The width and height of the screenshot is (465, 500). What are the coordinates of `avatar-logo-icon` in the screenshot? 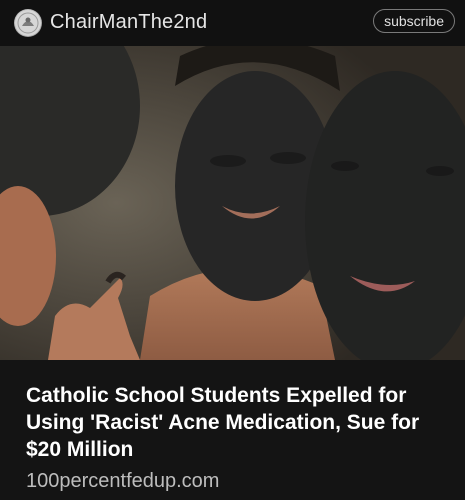 It's located at (28, 23).